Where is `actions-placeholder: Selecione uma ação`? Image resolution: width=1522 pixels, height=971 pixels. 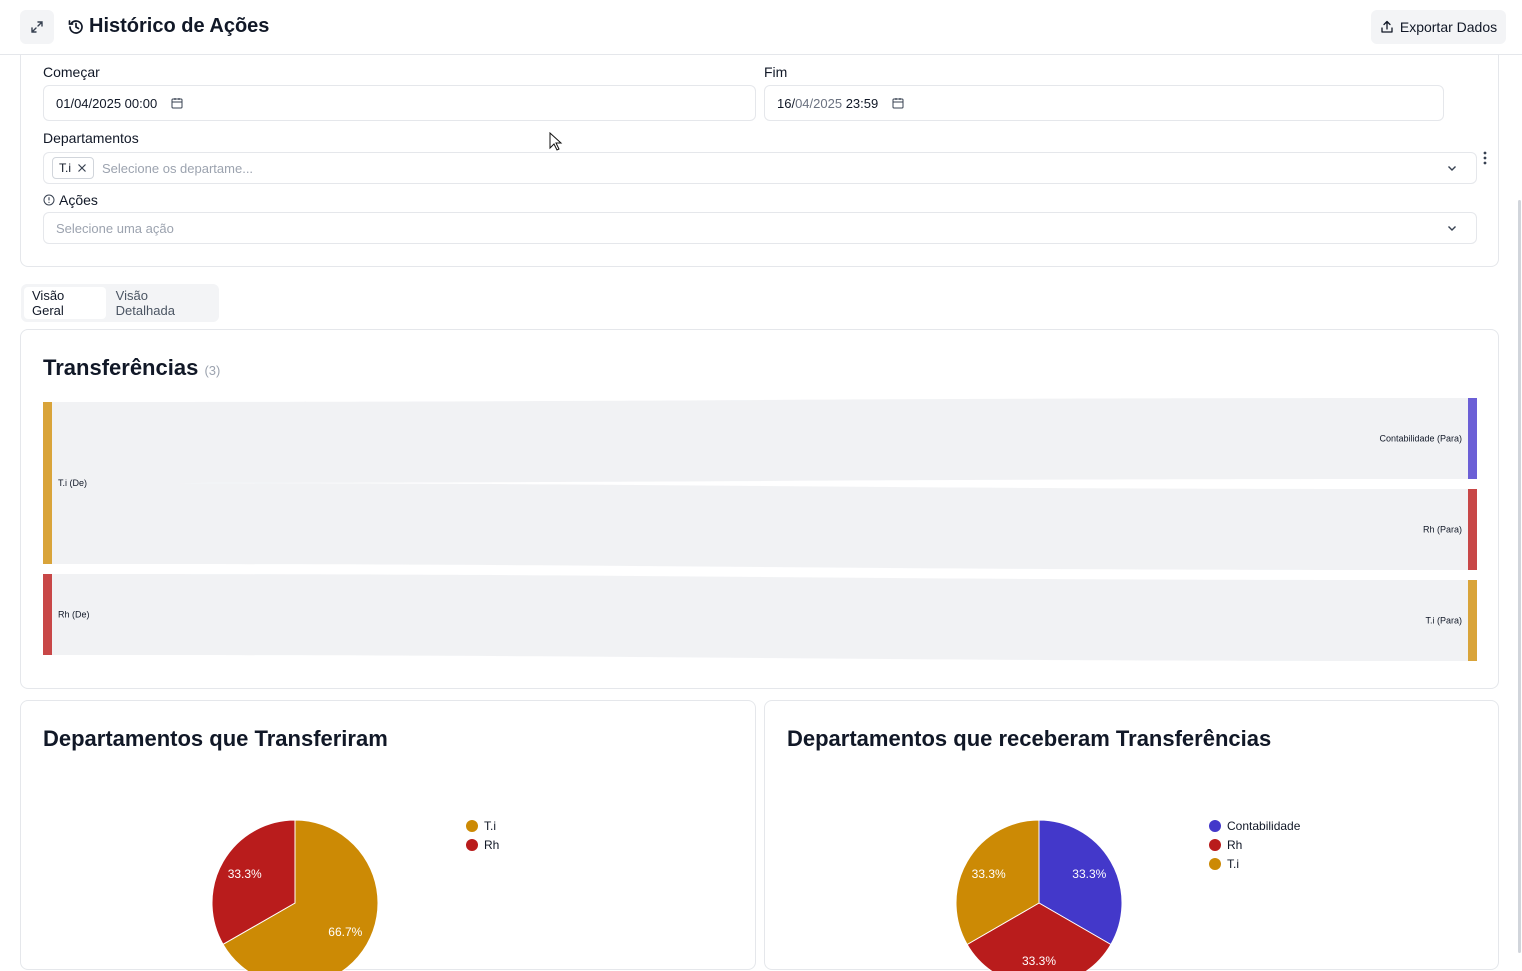 actions-placeholder: Selecione uma ação is located at coordinates (115, 228).